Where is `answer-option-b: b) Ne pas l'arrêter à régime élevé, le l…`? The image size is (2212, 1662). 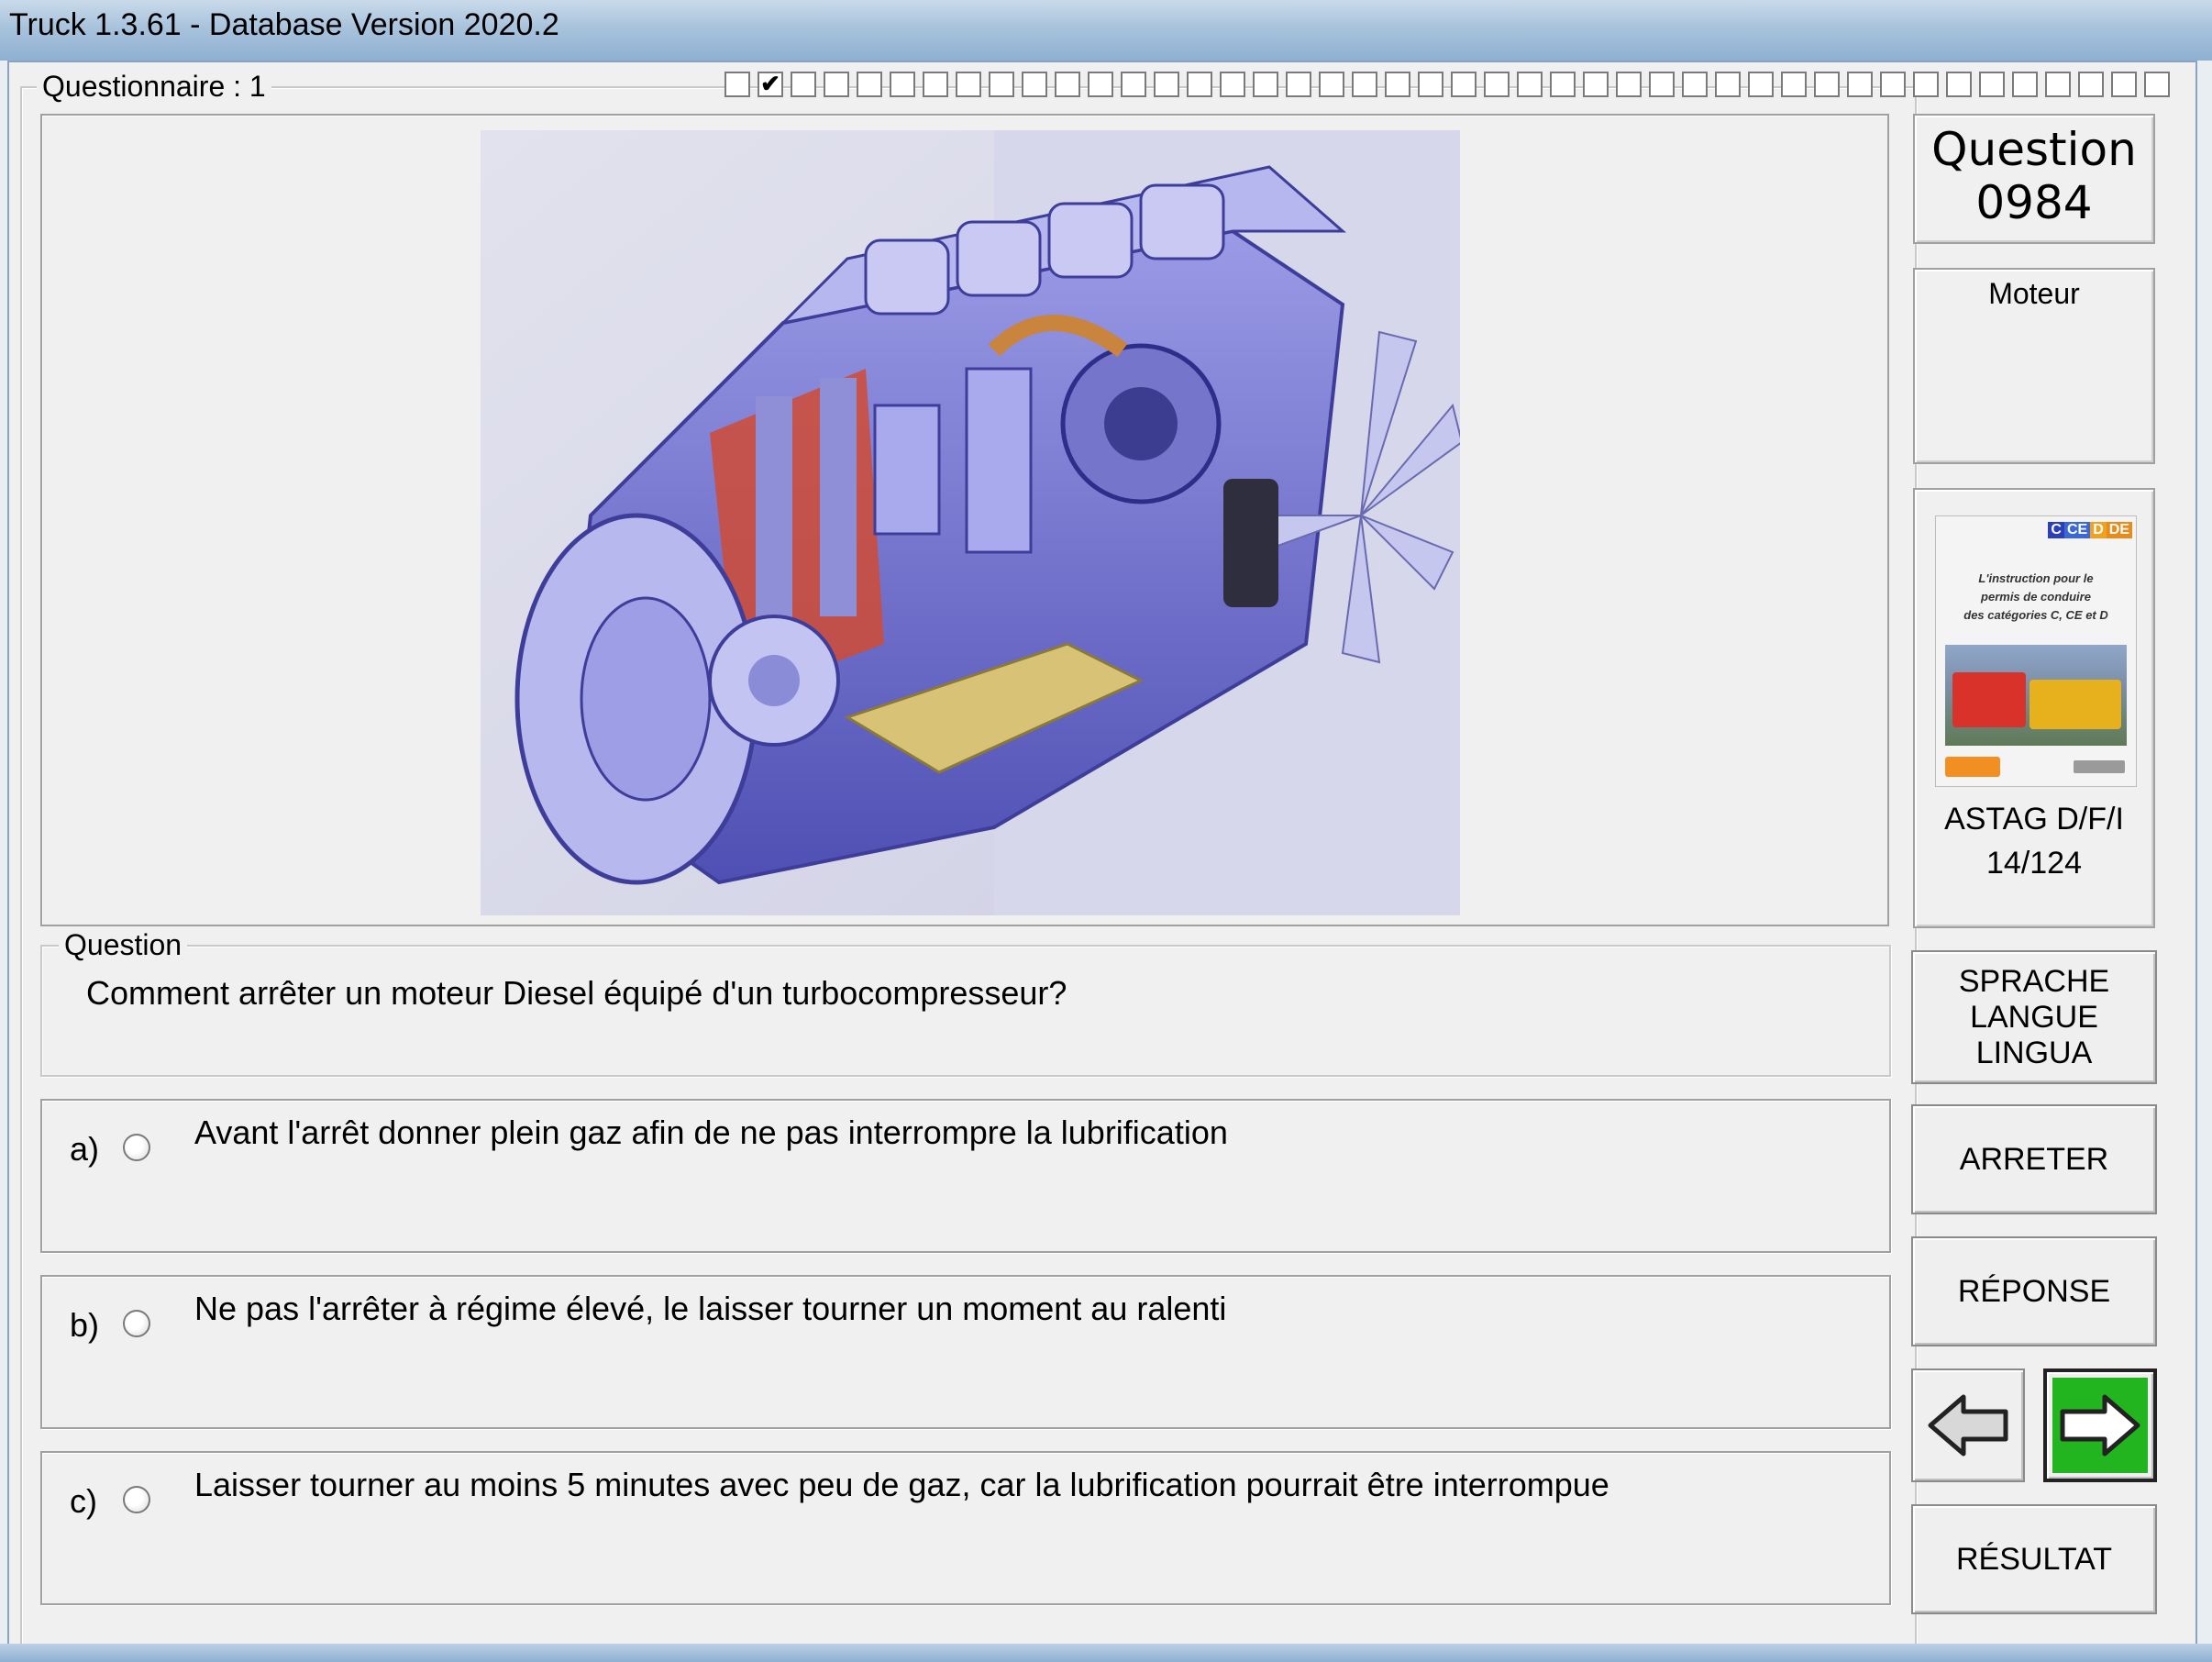
answer-option-b: b) Ne pas l'arrêter à régime élevé, le l… is located at coordinates (966, 1352).